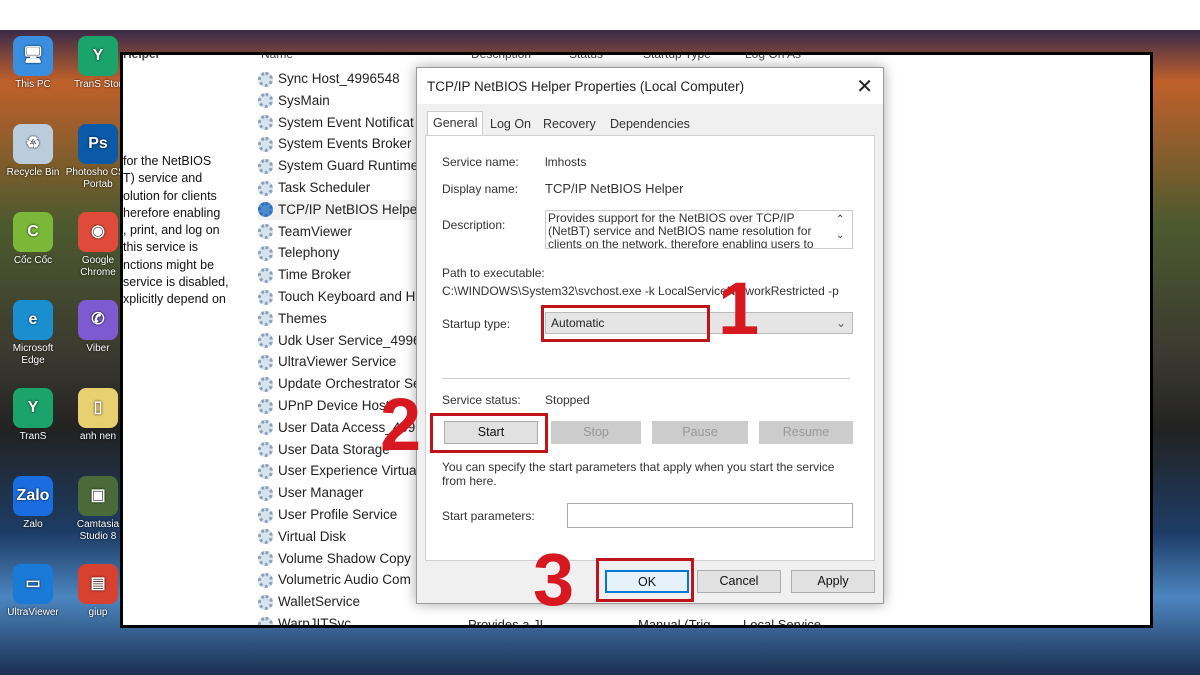  Describe the element at coordinates (340, 602) in the screenshot. I see `service-row: WalletService` at that location.